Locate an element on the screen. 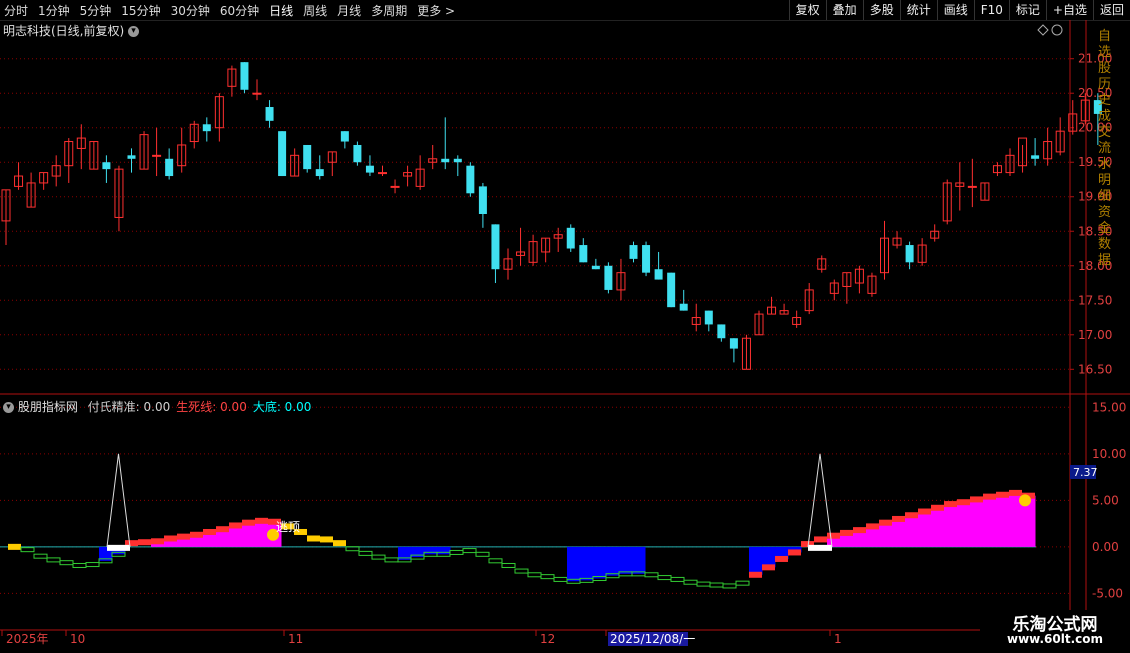 The height and width of the screenshot is (653, 1130). side-strip-char: 自 is located at coordinates (1104, 36).